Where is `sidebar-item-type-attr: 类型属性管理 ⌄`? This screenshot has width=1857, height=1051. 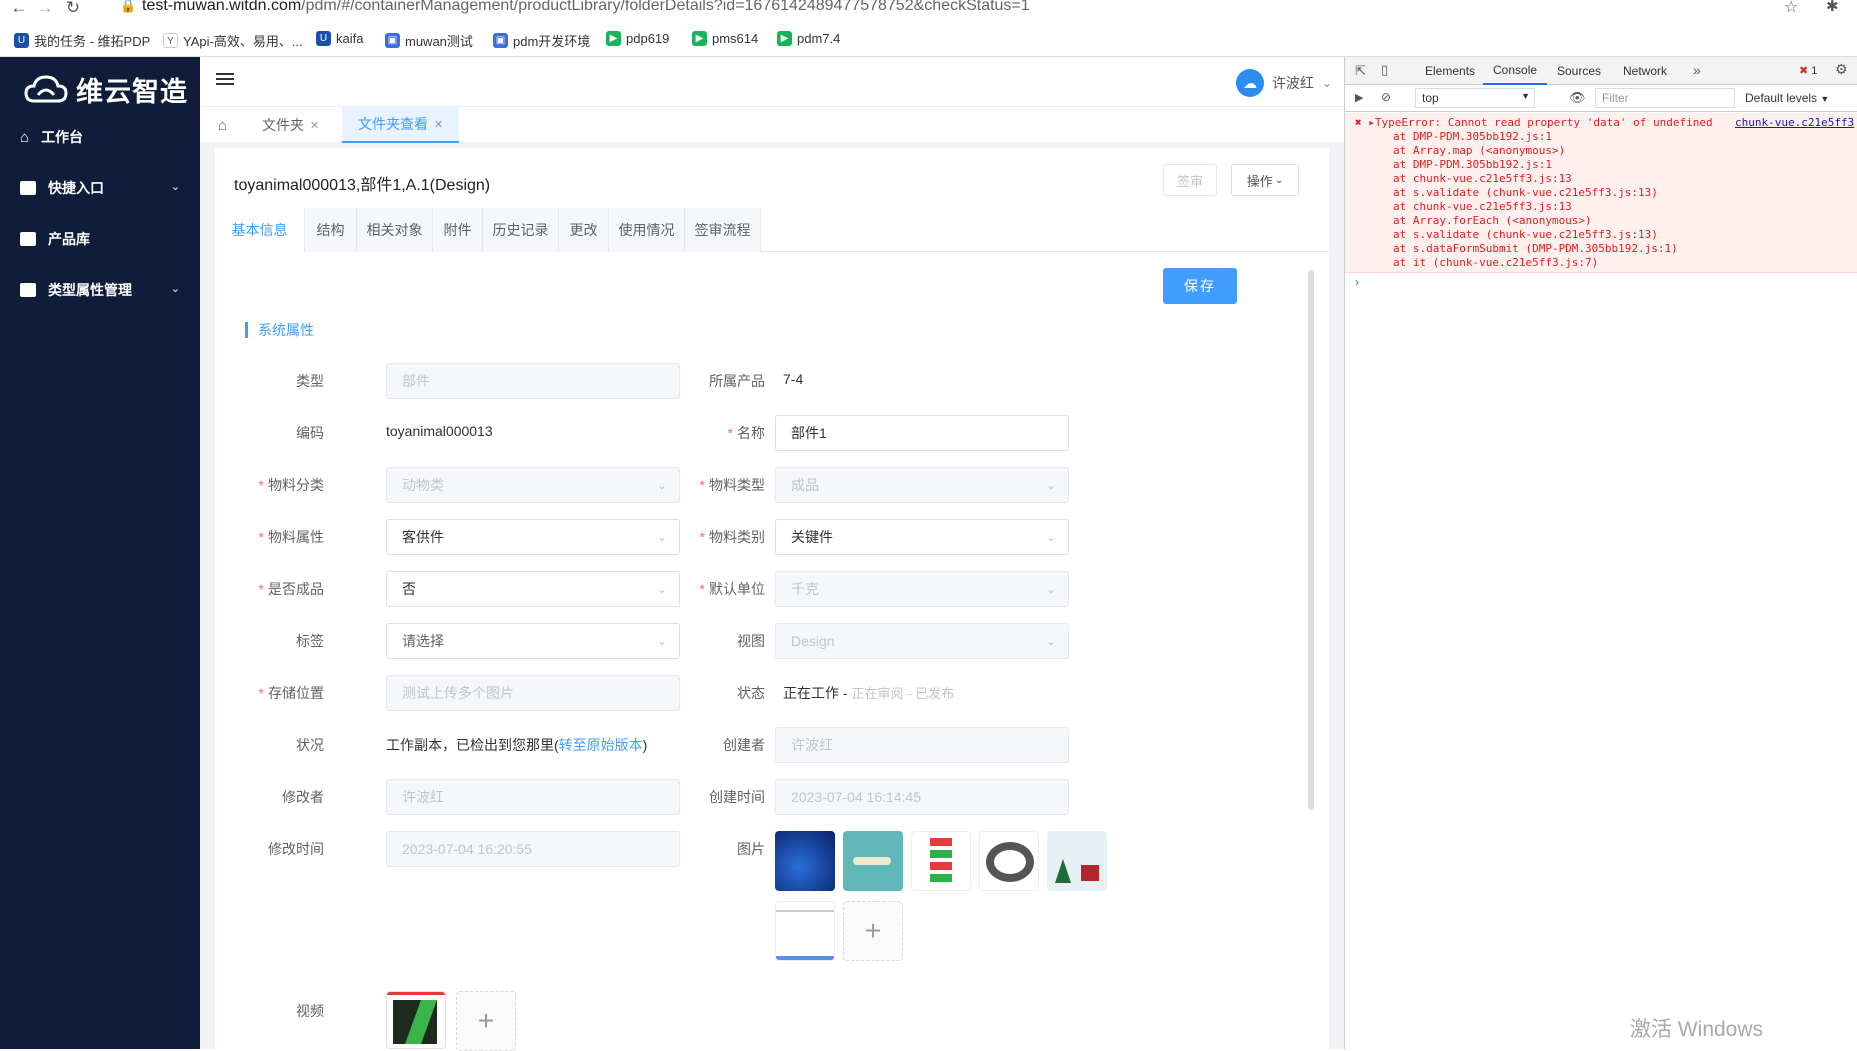
sidebar-item-type-attr: 类型属性管理 ⌄ is located at coordinates (100, 290).